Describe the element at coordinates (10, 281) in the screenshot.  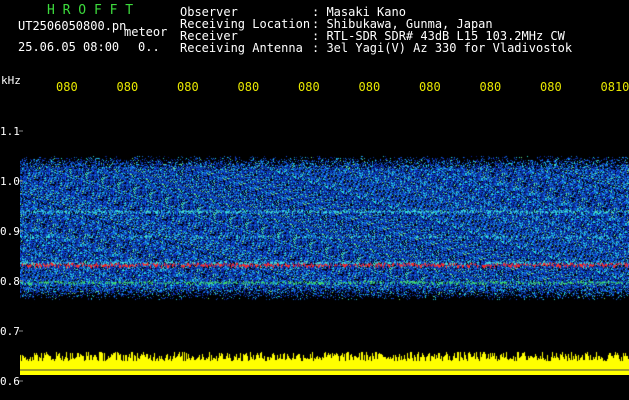
I see `y-tick-label: 0.8` at that location.